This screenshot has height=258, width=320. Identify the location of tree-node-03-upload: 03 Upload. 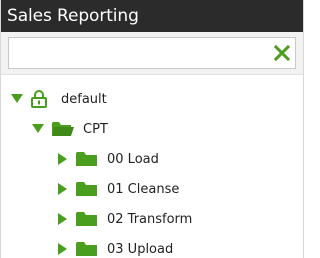
(115, 247).